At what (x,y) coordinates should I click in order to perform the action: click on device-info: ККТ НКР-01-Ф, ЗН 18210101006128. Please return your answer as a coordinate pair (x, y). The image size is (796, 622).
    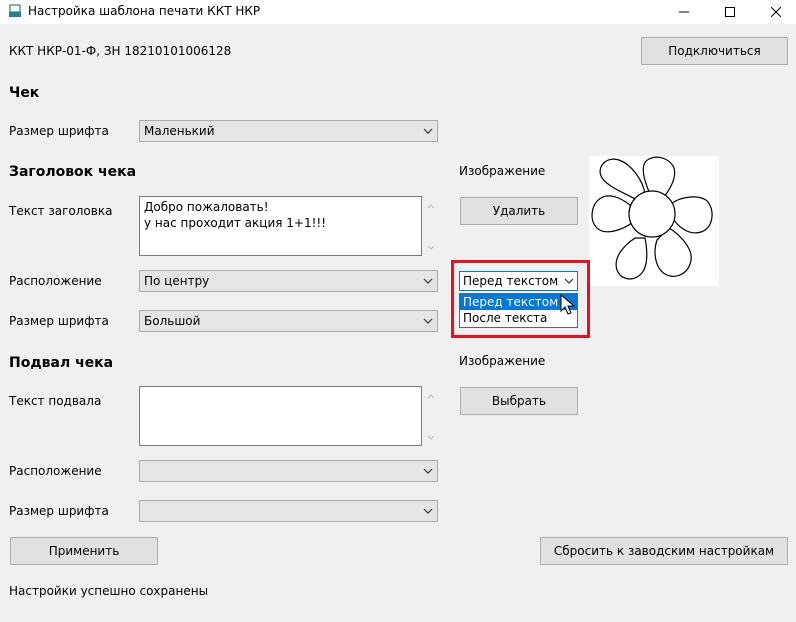
    Looking at the image, I should click on (120, 51).